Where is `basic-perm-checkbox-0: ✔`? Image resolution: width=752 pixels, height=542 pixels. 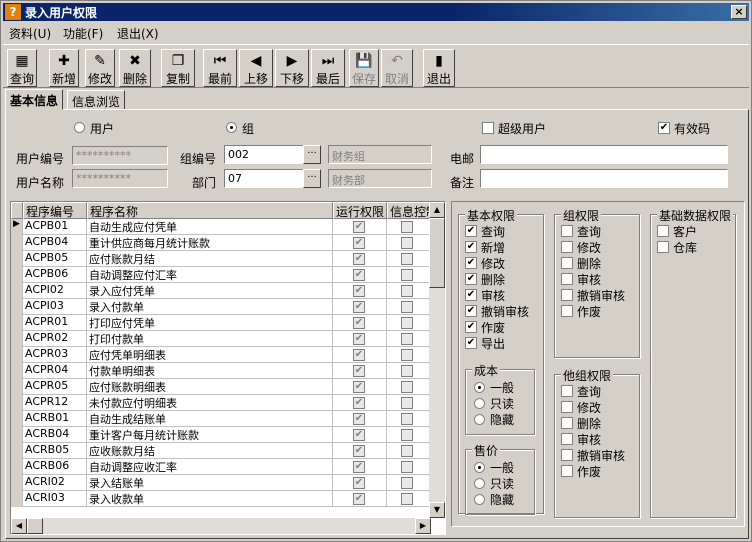
basic-perm-checkbox-0: ✔ is located at coordinates (471, 231).